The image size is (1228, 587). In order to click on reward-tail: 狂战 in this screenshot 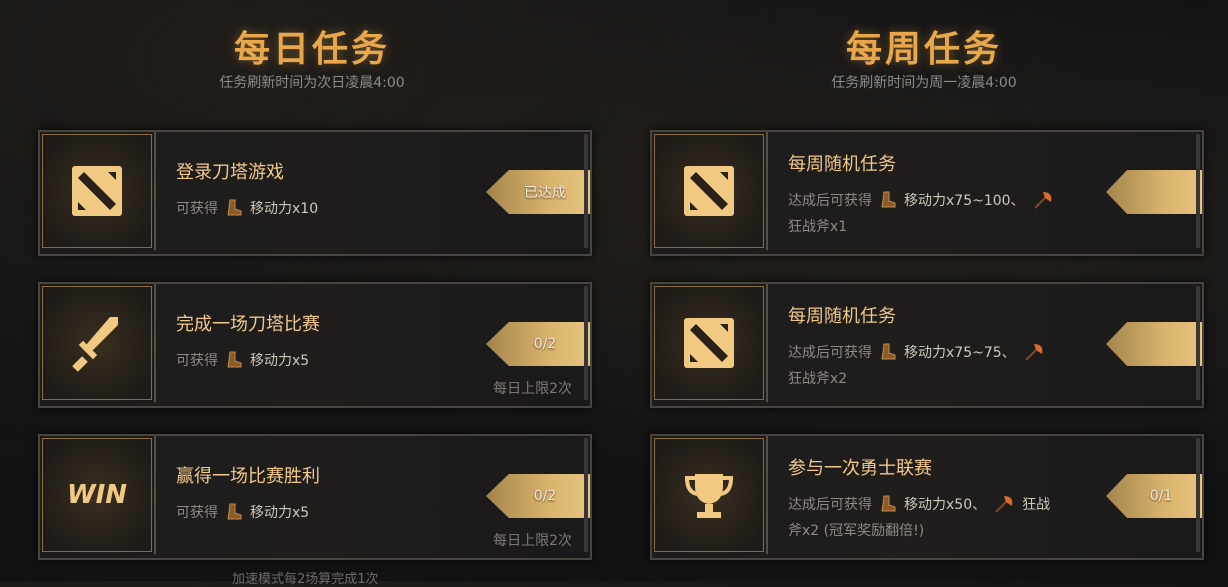, I will do `click(1036, 505)`.